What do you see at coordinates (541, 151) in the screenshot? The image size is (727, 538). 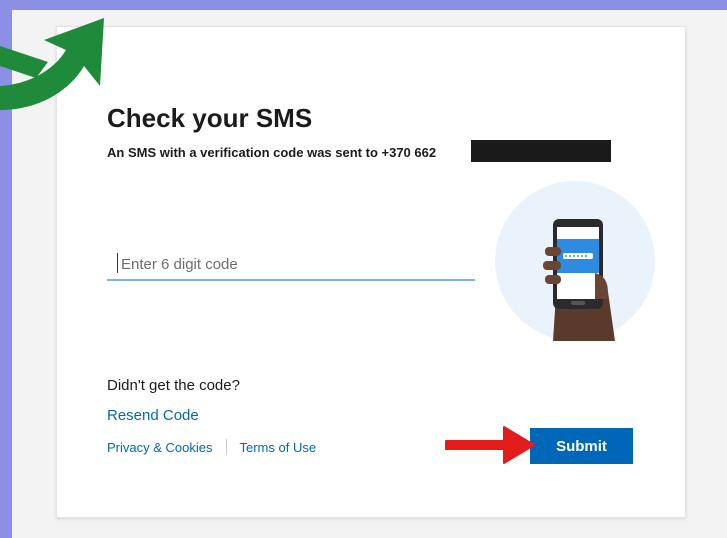 I see `redacted-phone-number` at bounding box center [541, 151].